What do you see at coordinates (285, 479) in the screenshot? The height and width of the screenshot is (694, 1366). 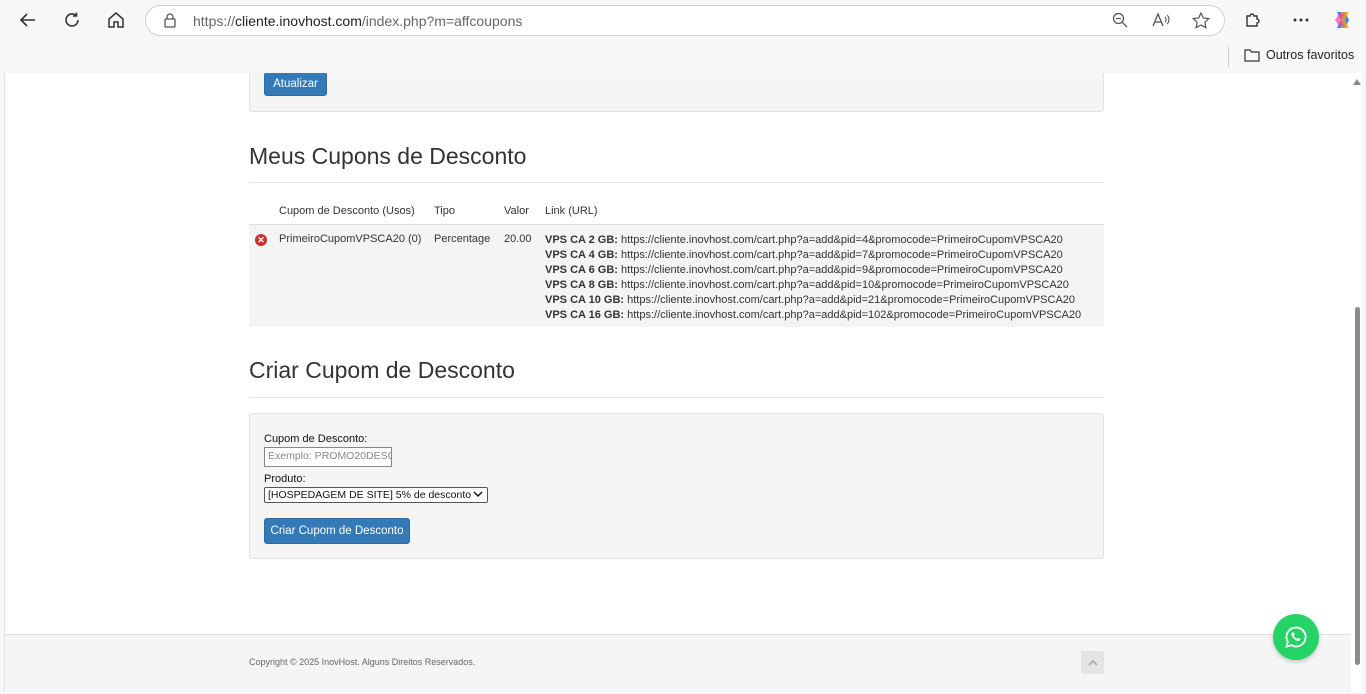 I see `product-field-label: Produto:` at bounding box center [285, 479].